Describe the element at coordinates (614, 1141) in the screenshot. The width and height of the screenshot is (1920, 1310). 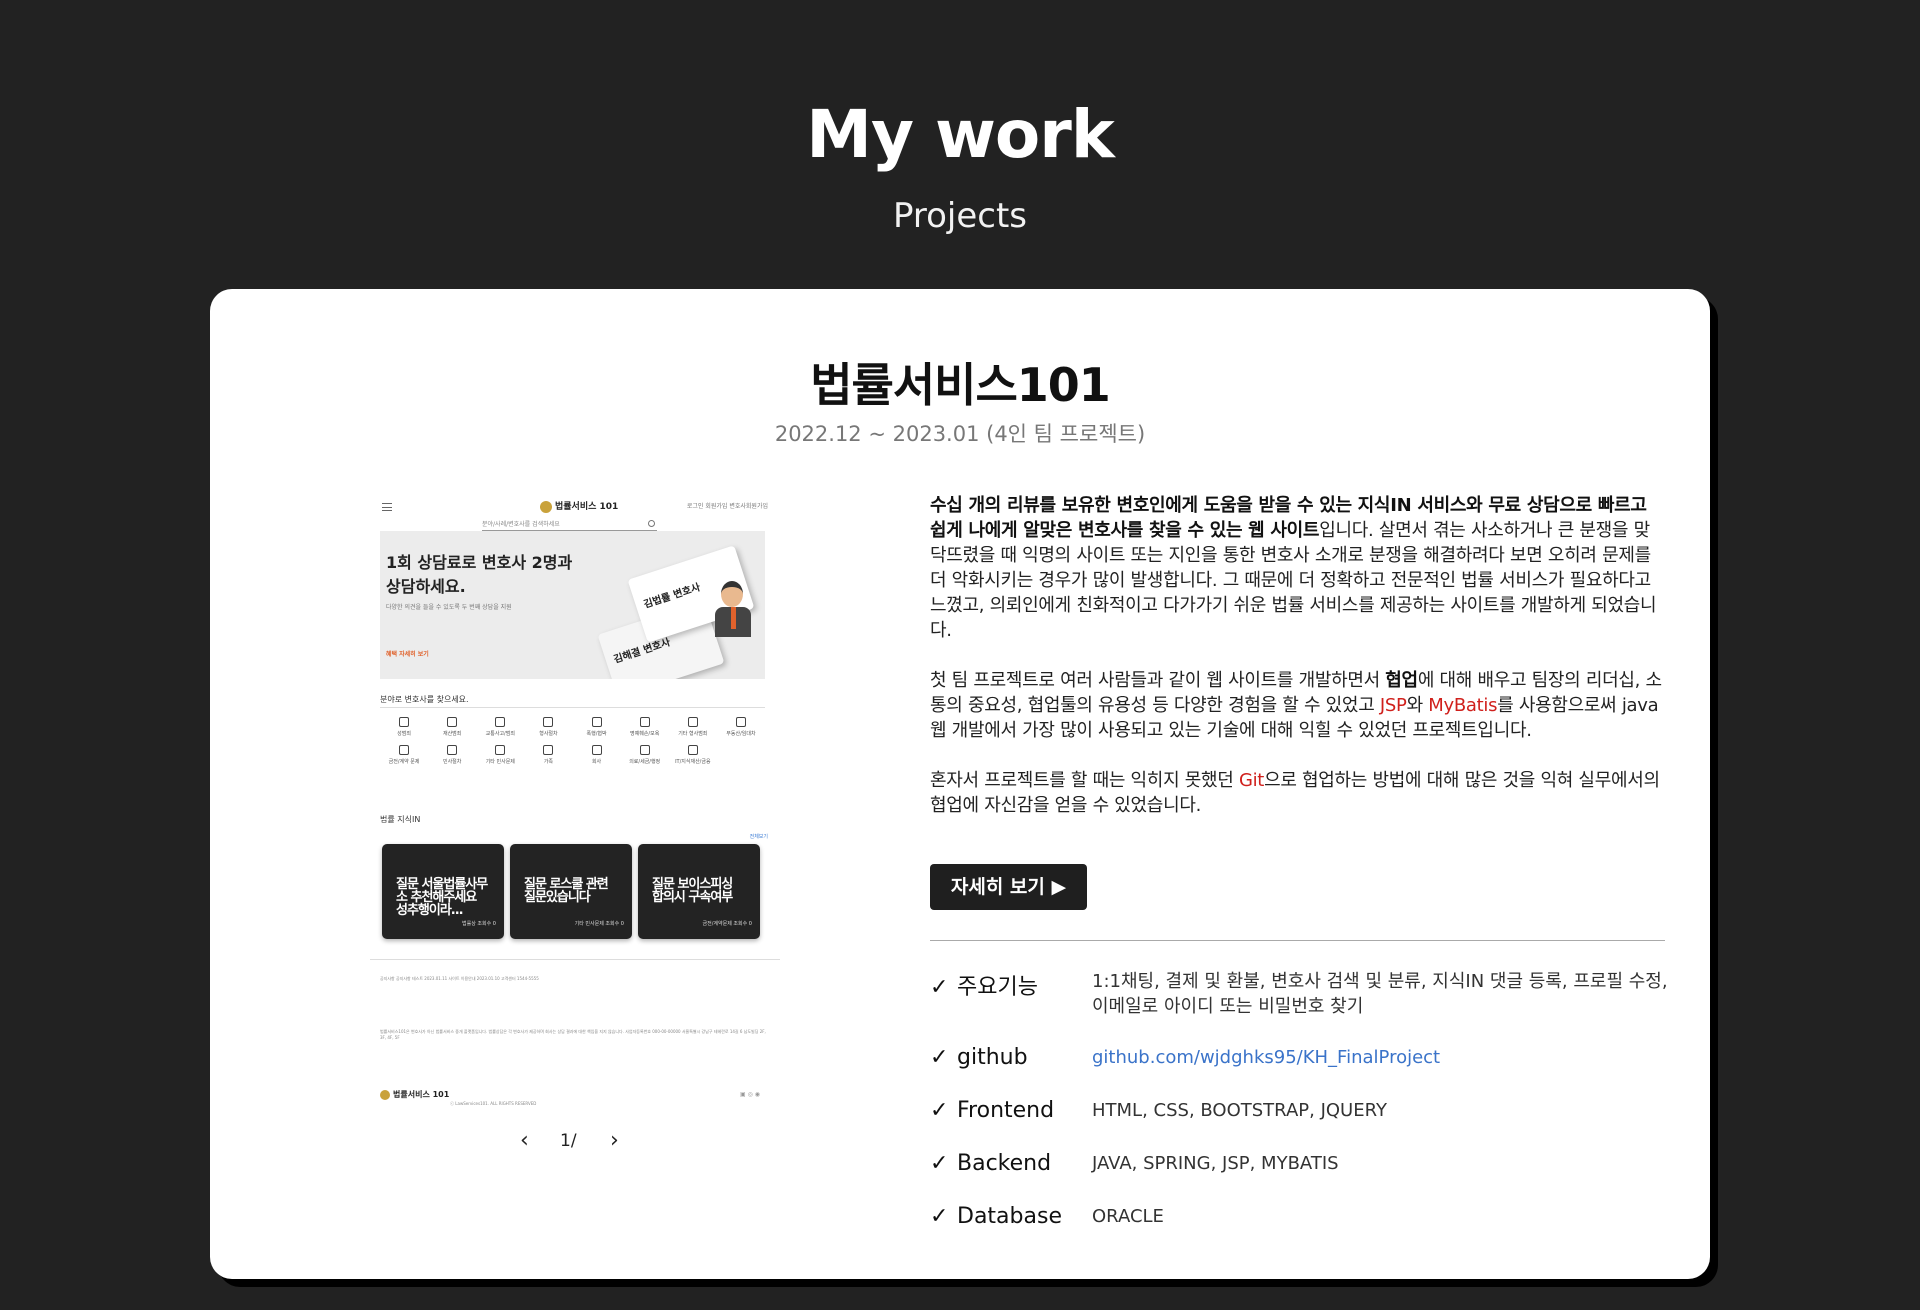
I see `chevron-right-icon: ›` at that location.